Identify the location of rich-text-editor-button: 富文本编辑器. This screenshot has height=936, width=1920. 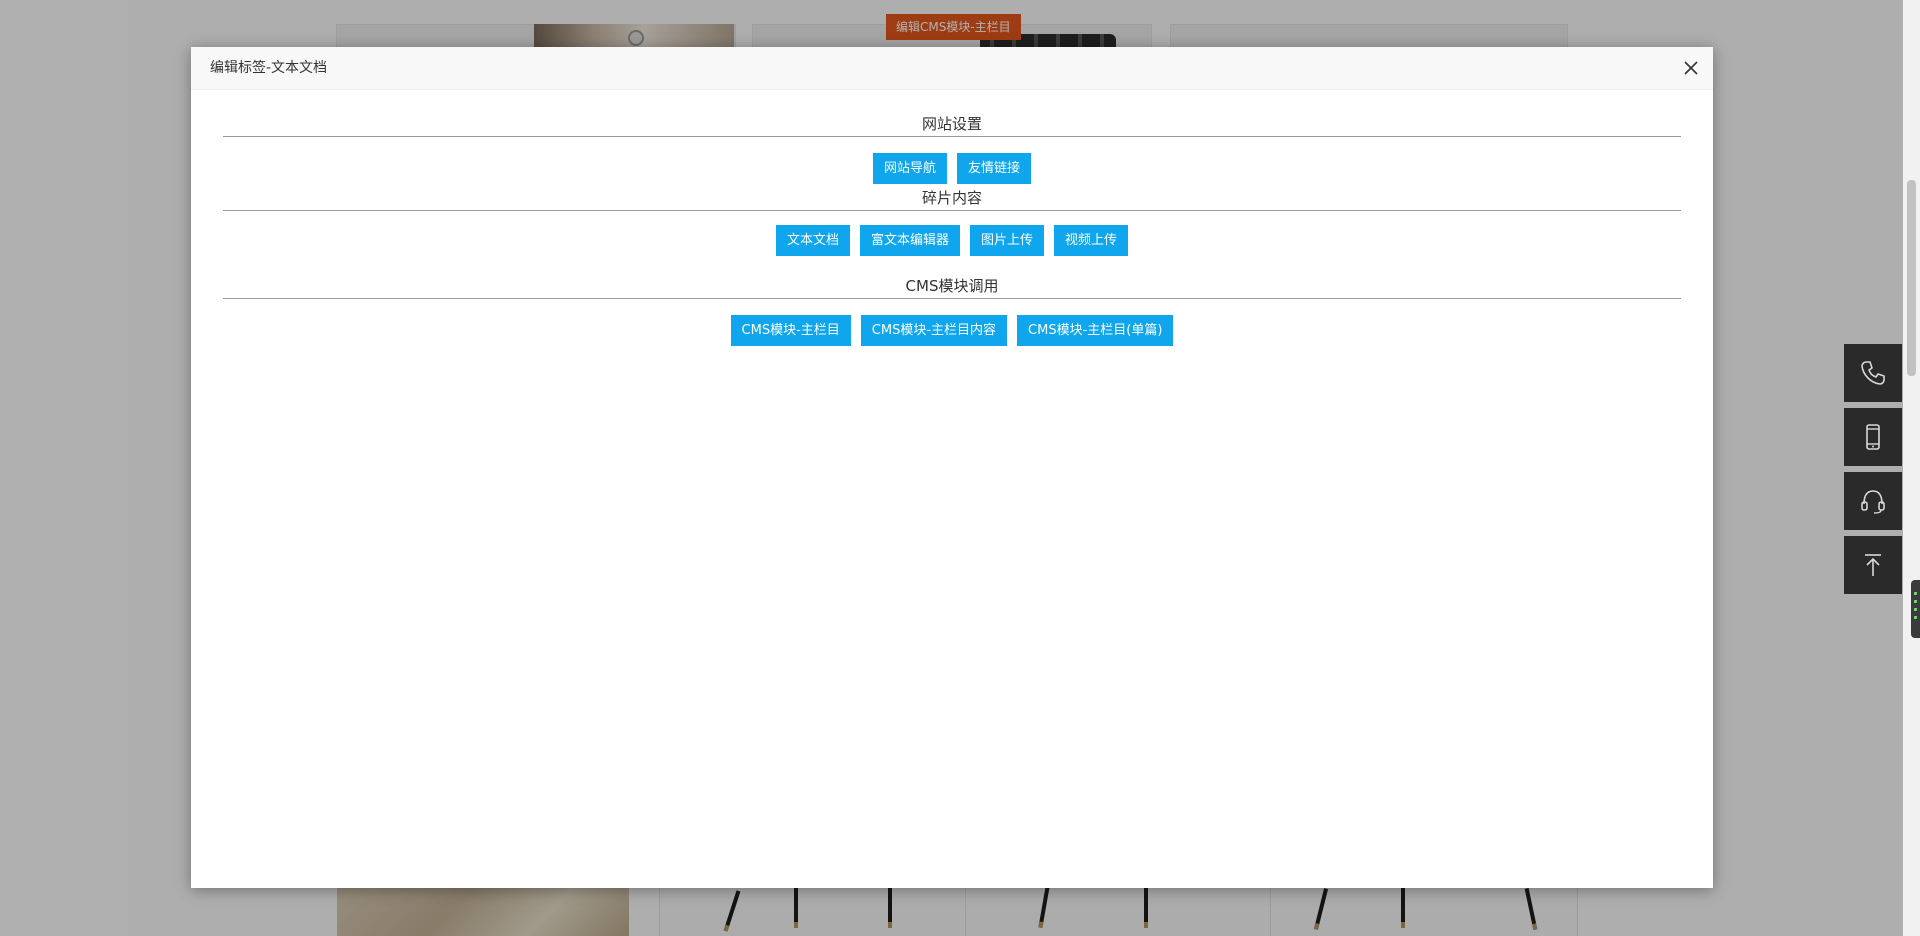
(909, 240).